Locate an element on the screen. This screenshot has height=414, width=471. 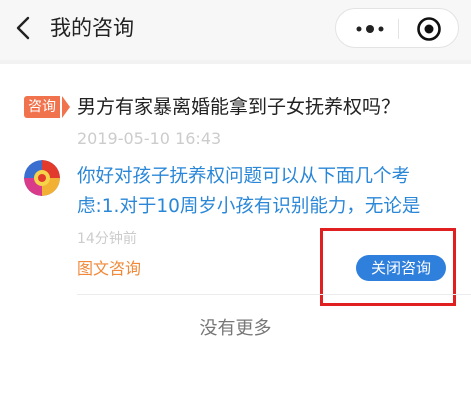
mini-program-capsule is located at coordinates (397, 28).